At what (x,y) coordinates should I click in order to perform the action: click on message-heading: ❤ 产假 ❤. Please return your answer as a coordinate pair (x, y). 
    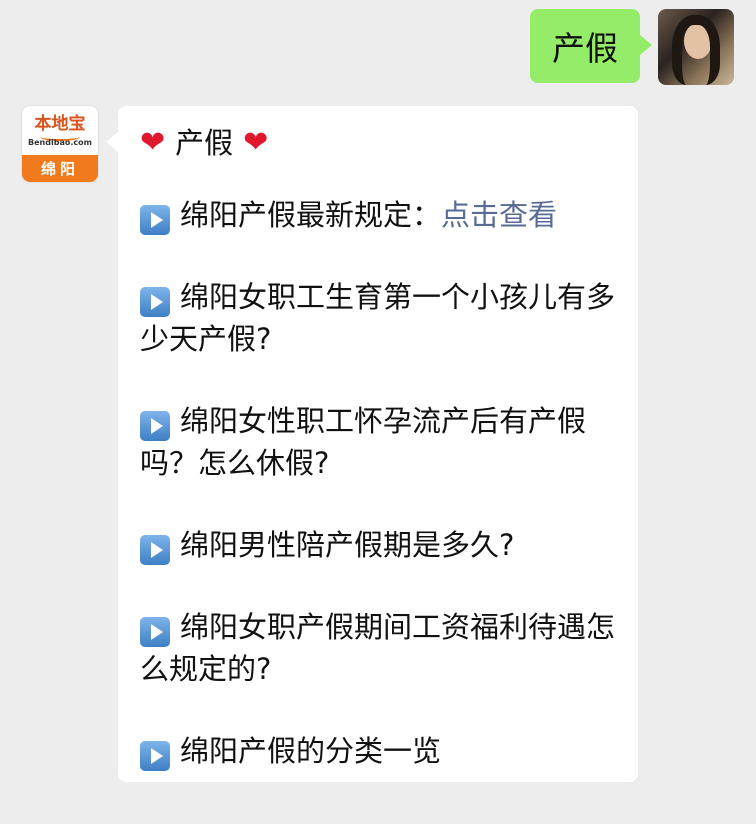
    Looking at the image, I should click on (378, 143).